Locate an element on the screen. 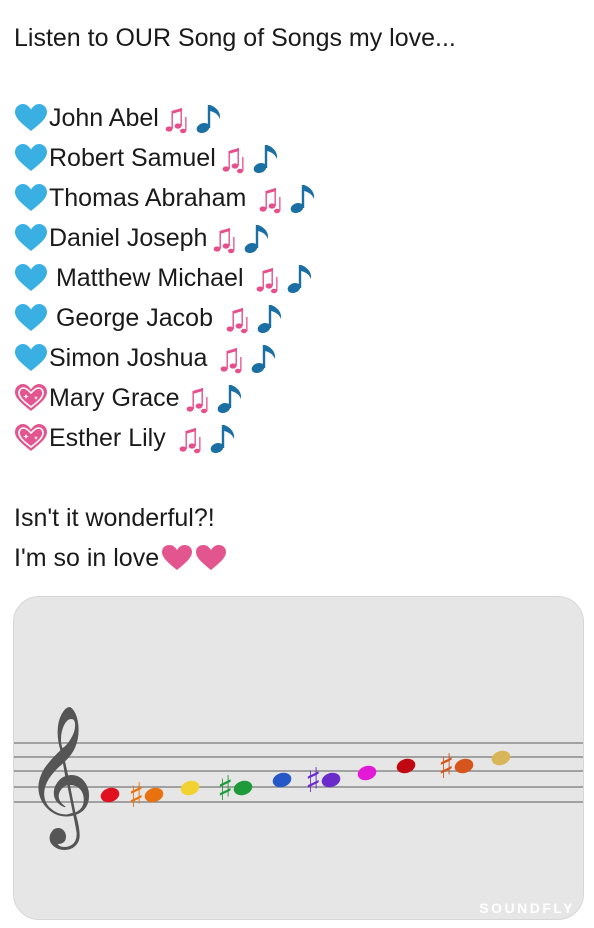 The image size is (594, 928). treble-clef-icon: 𝄞 is located at coordinates (59, 777).